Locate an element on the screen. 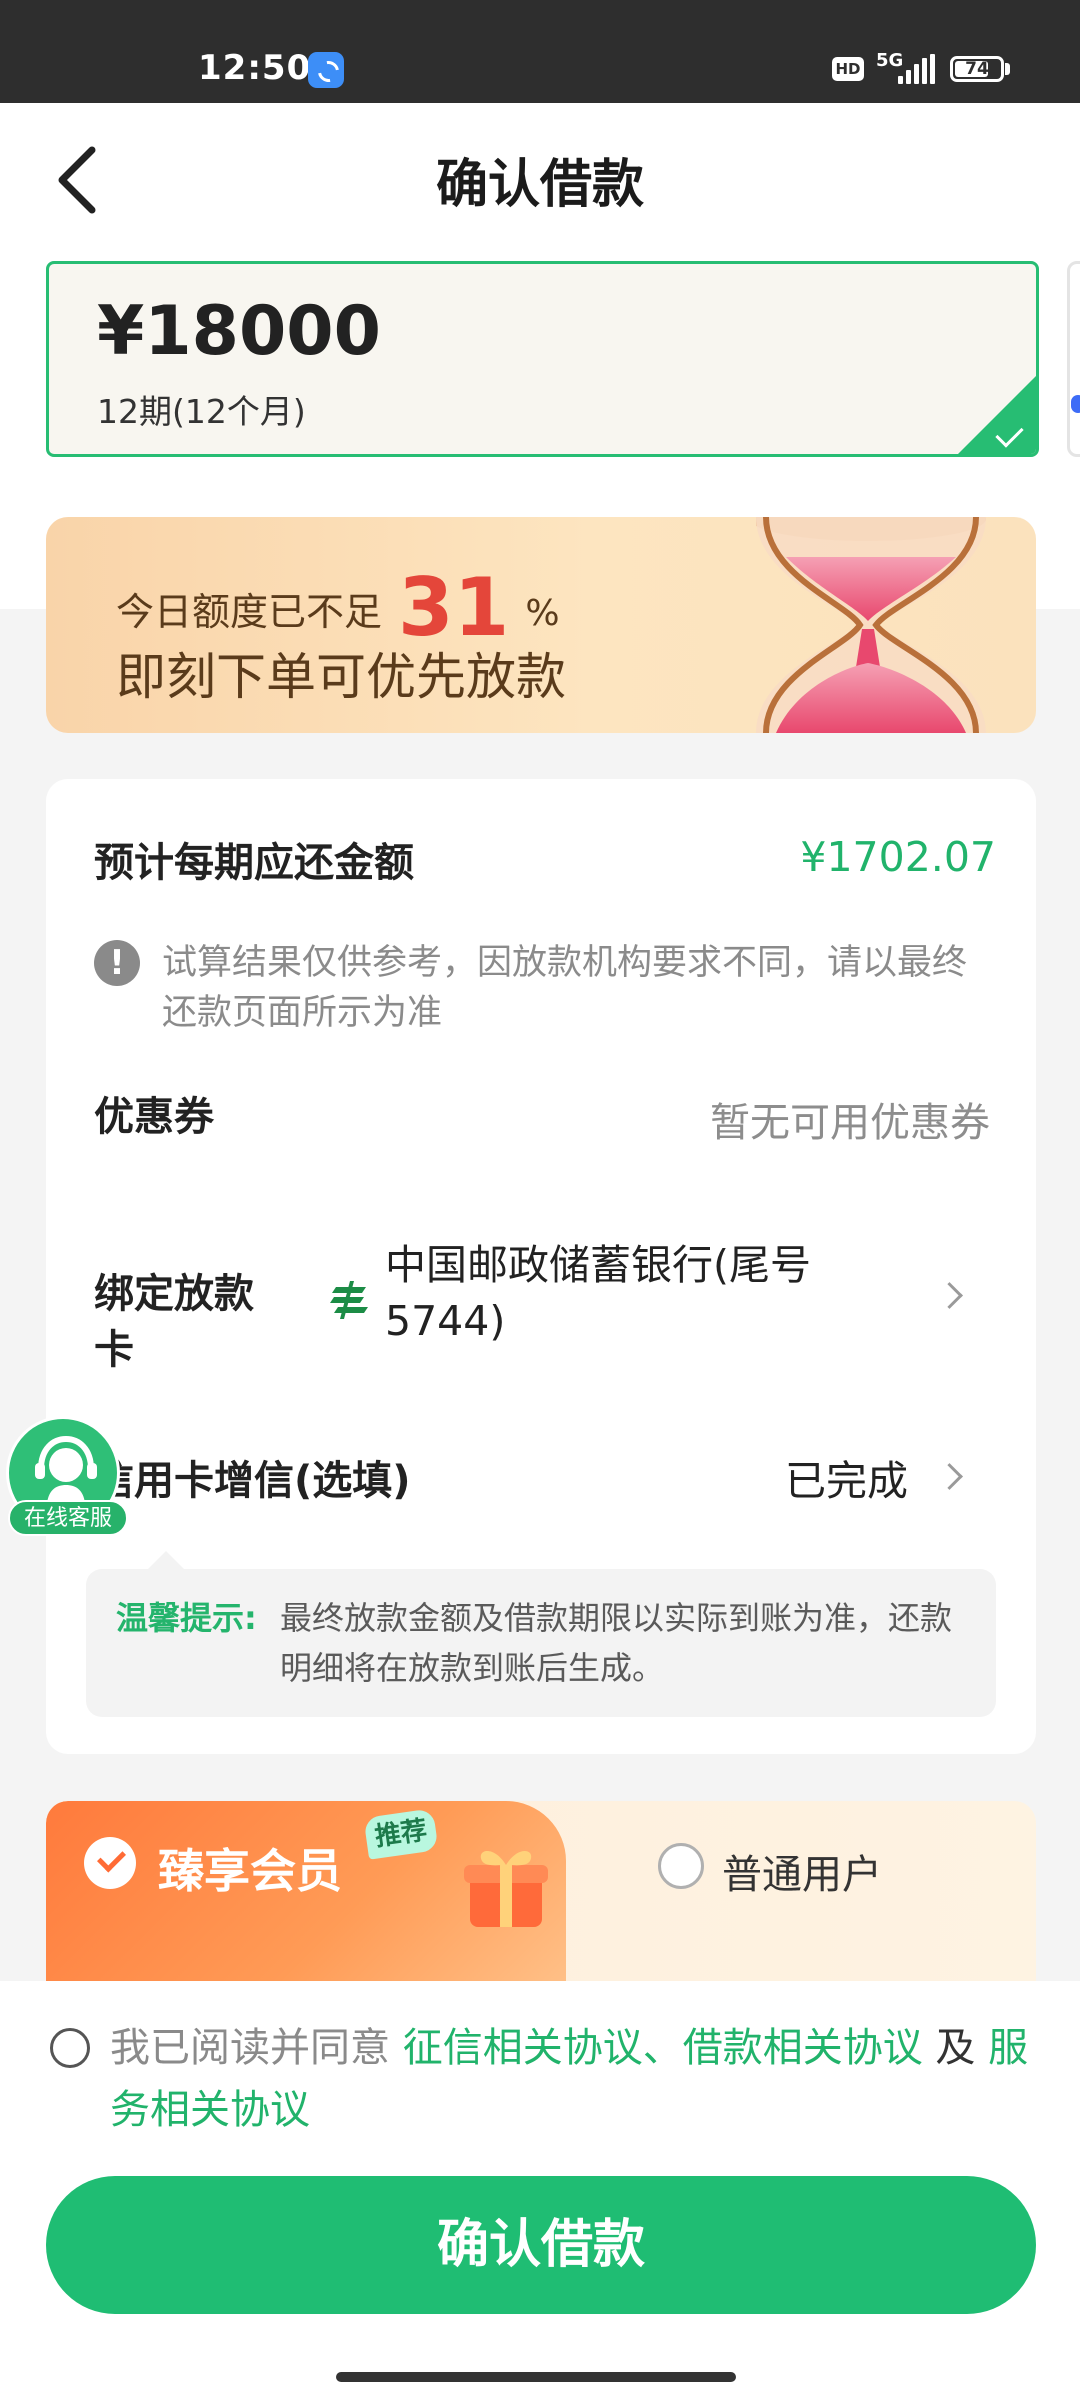  headset-icon is located at coordinates (66, 1469).